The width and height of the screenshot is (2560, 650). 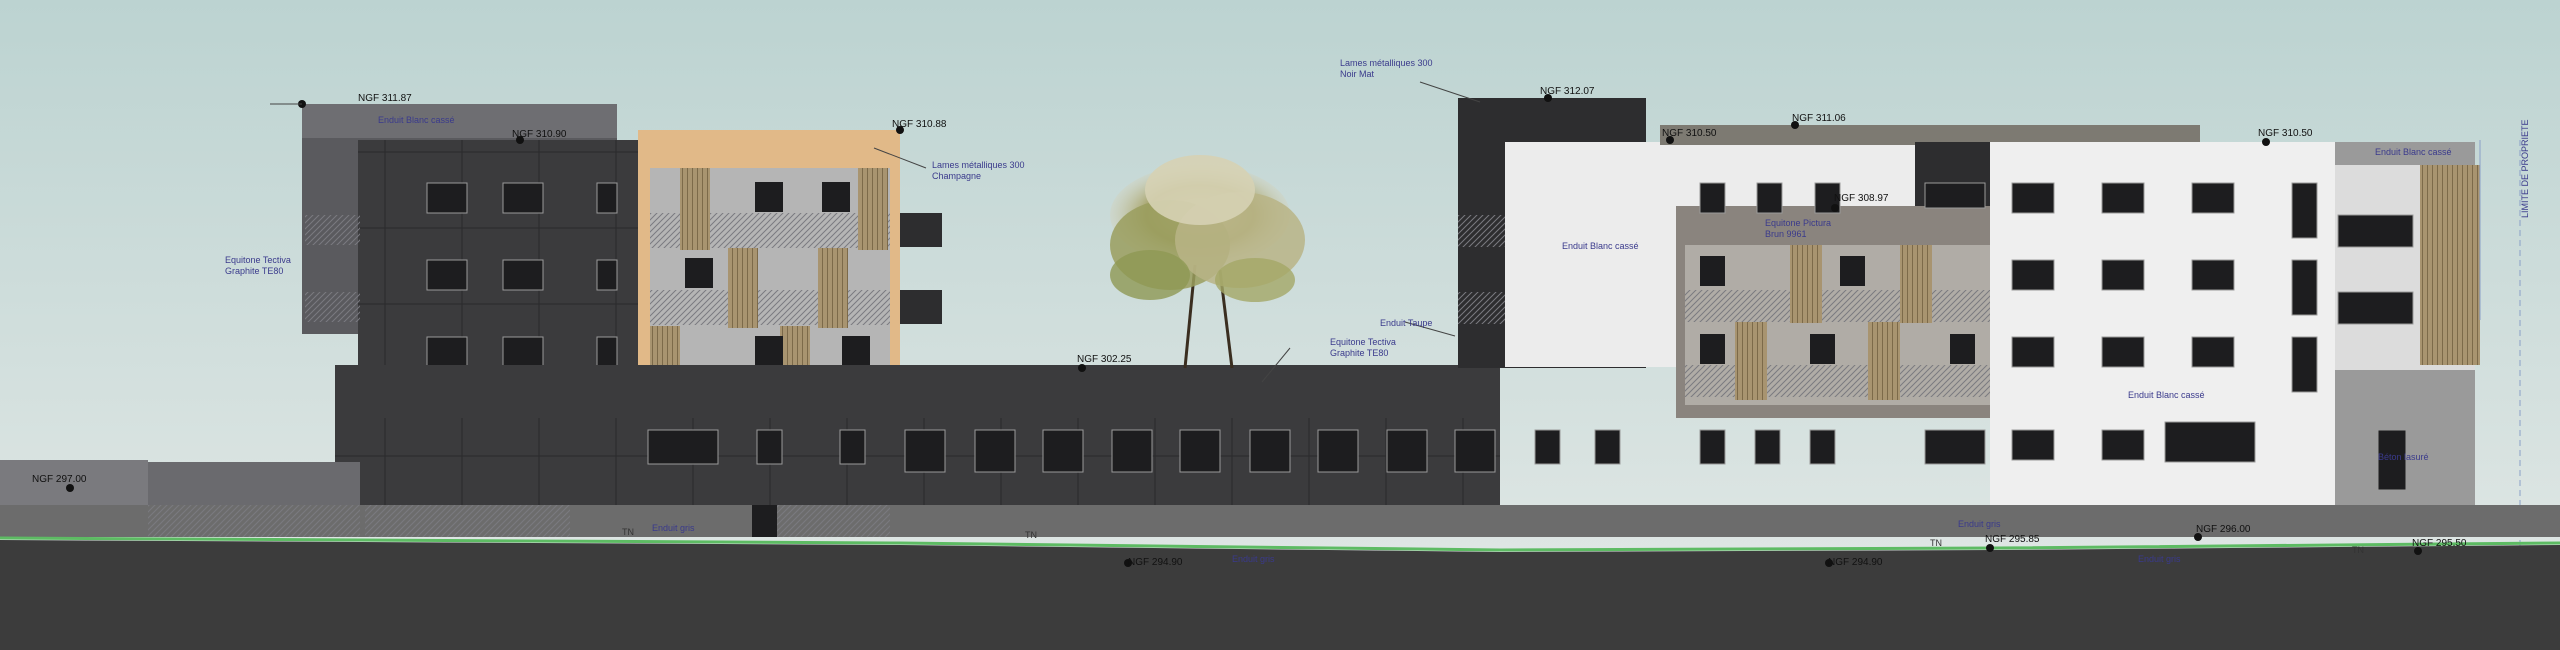 What do you see at coordinates (2223, 529) in the screenshot?
I see `level-label-14: NGF 296.00` at bounding box center [2223, 529].